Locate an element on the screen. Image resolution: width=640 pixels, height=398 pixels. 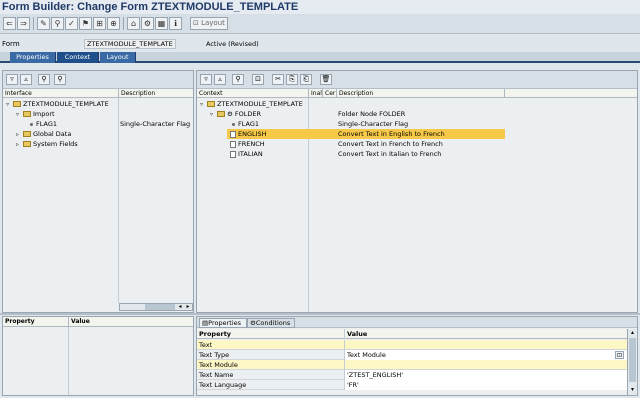
tree-node-label: FRENCH is located at coordinates (251, 144).